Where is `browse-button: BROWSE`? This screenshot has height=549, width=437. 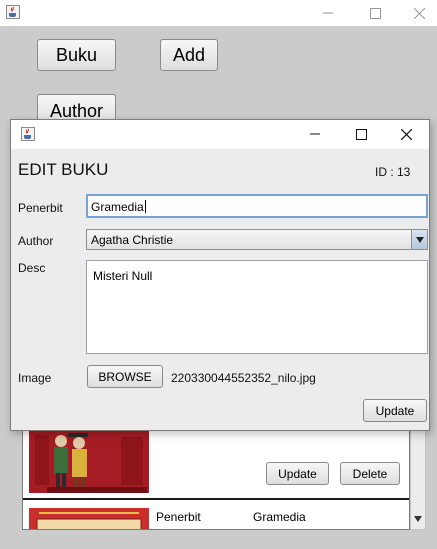
browse-button: BROWSE is located at coordinates (125, 376).